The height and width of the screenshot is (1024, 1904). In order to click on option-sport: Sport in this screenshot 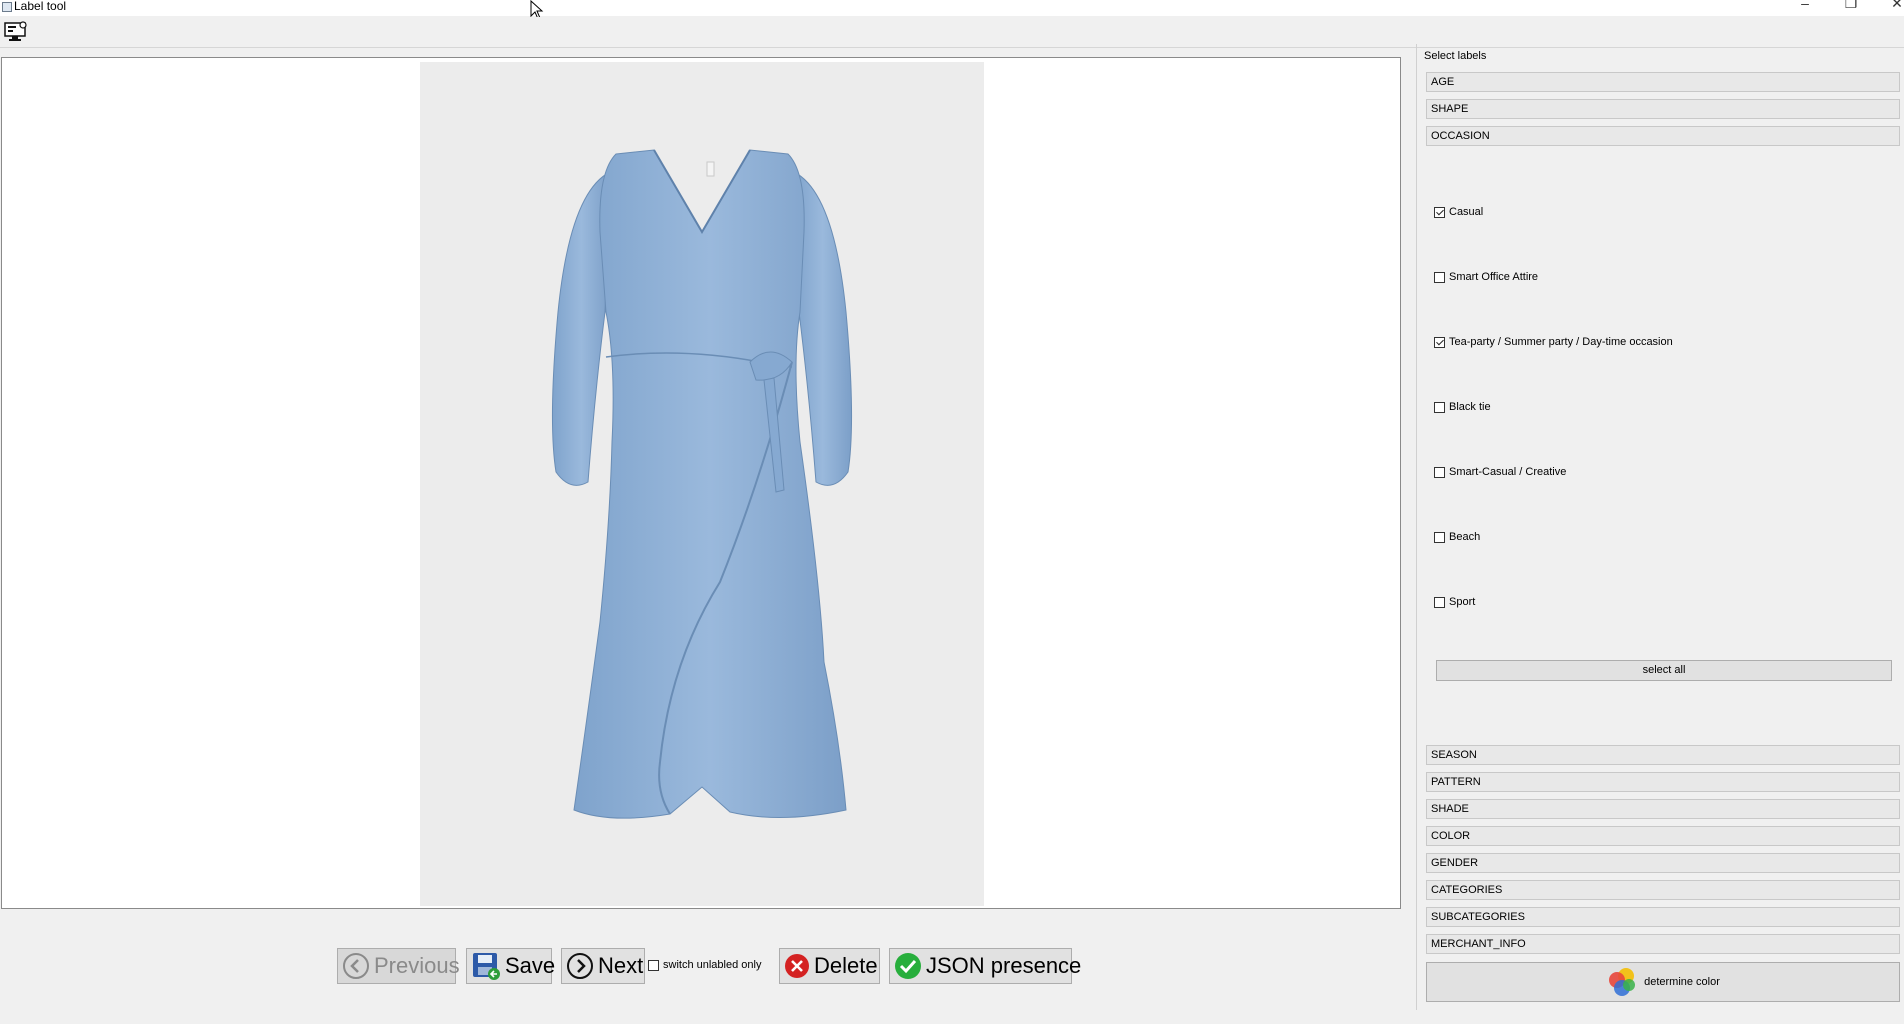, I will do `click(1454, 602)`.